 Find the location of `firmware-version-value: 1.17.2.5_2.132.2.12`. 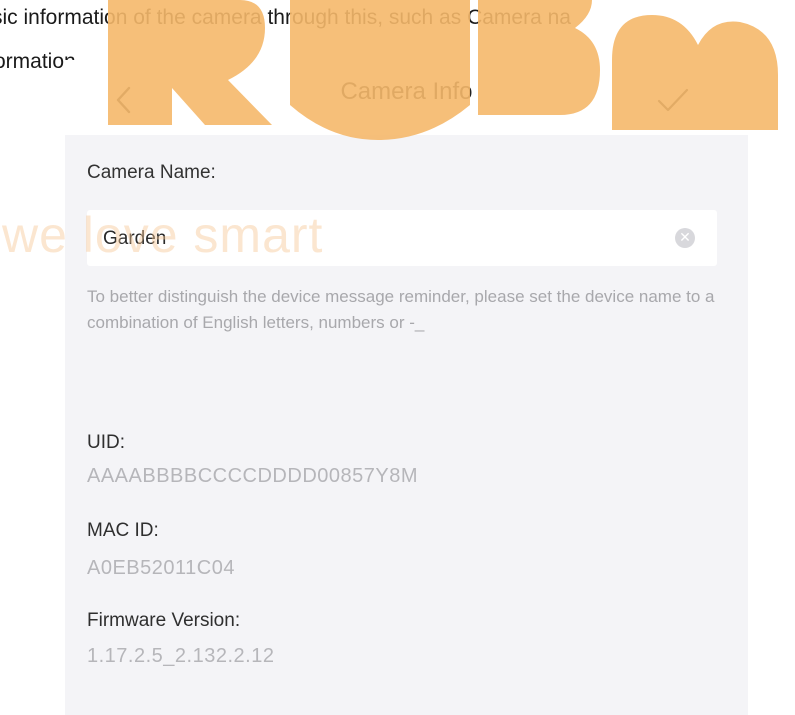

firmware-version-value: 1.17.2.5_2.132.2.12 is located at coordinates (181, 656).